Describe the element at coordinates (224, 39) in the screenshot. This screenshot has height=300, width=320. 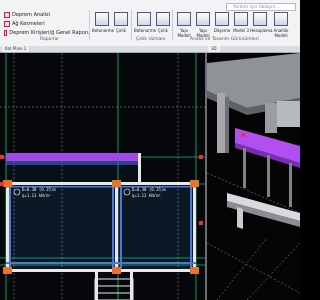
I see `group-label-analysis: Analiz ve Tasarım Görünümleri` at that location.